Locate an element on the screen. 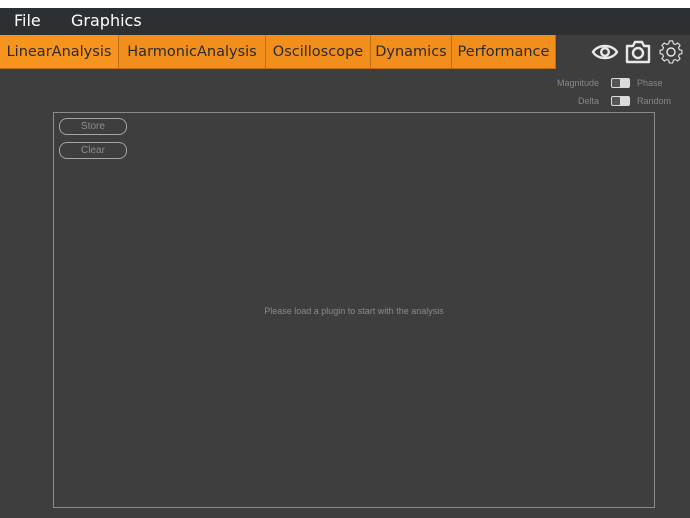 This screenshot has height=518, width=690. delta-random-toggle-row: Delta Random is located at coordinates (634, 101).